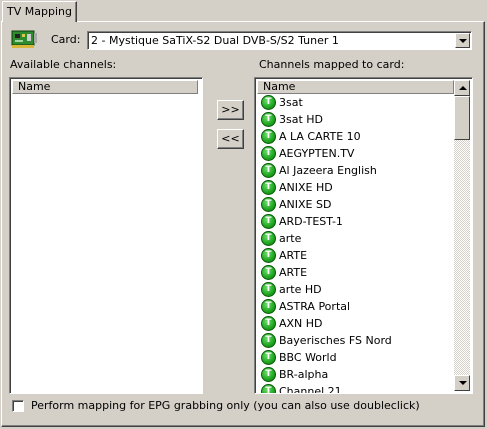 The height and width of the screenshot is (429, 487). I want to click on channel-row: T ARD-TEST-1, so click(357, 221).